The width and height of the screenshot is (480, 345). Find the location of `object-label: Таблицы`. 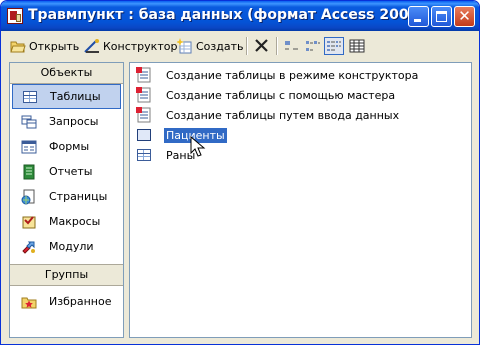

object-label: Таблицы is located at coordinates (75, 96).